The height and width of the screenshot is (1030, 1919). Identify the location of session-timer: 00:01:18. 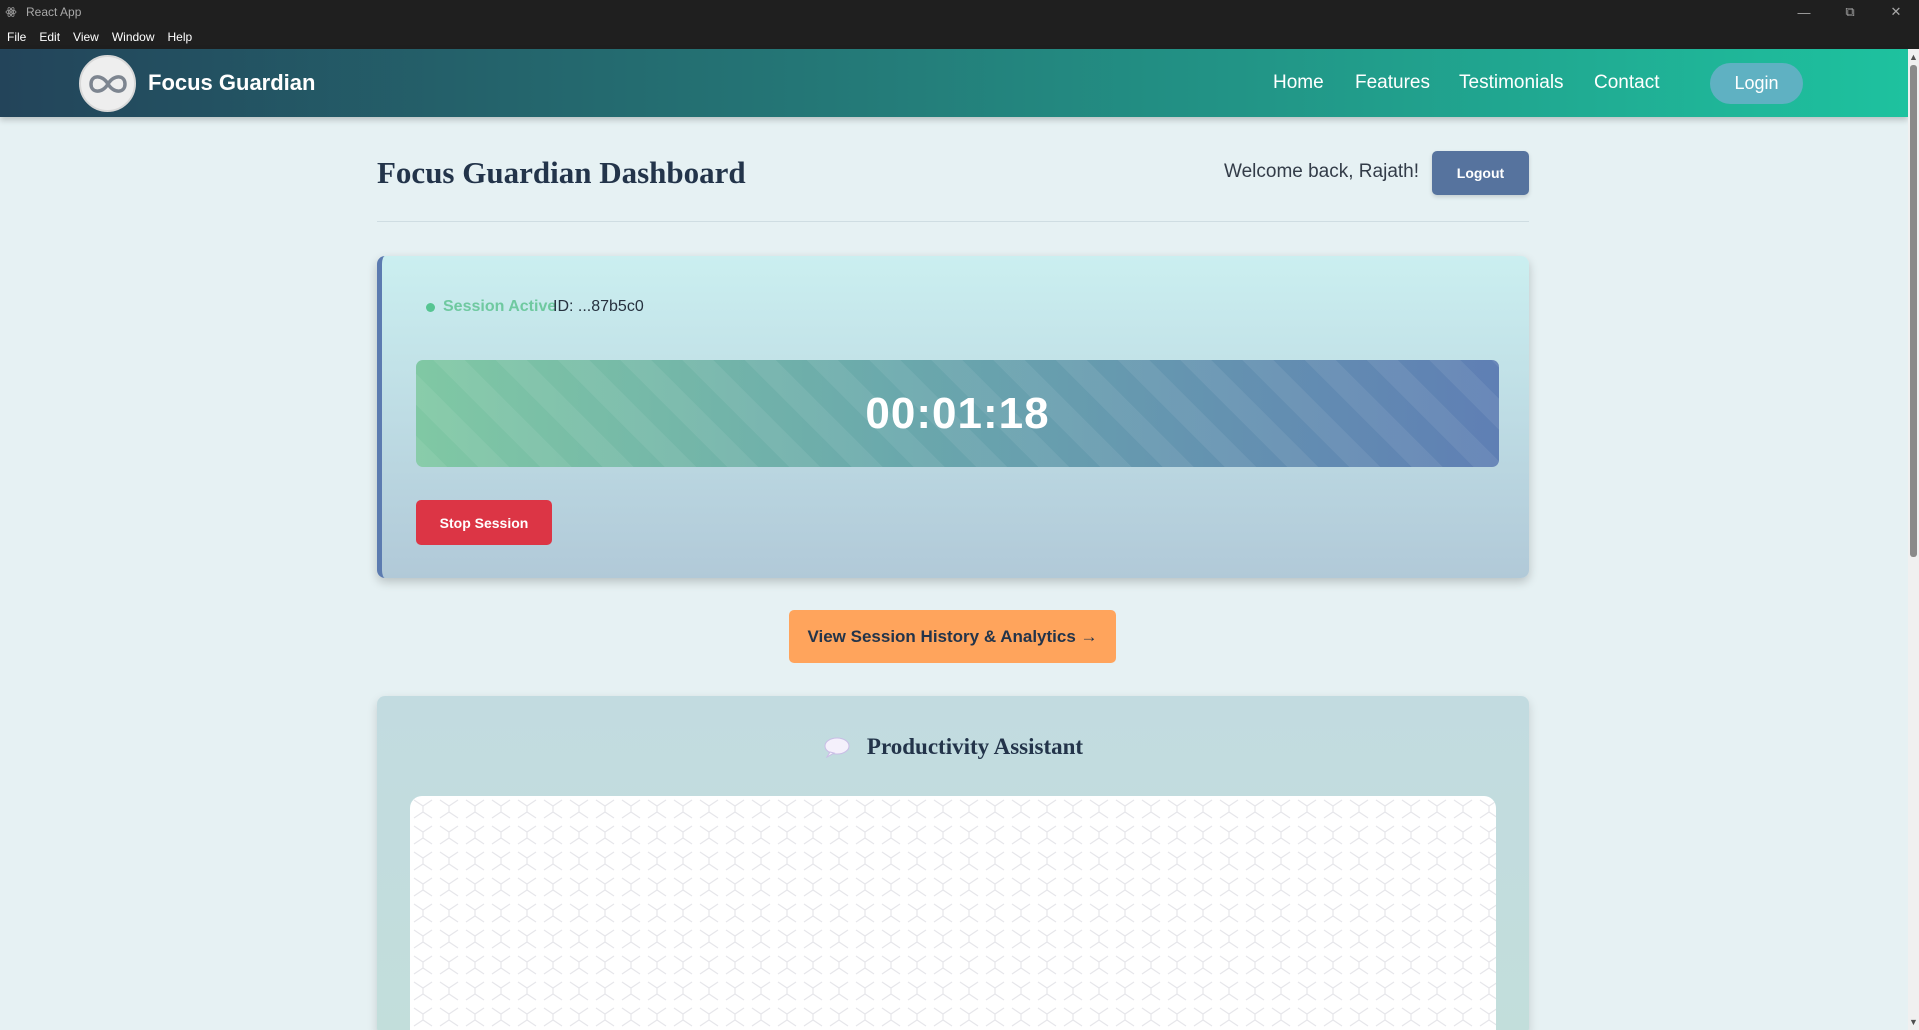
(957, 413).